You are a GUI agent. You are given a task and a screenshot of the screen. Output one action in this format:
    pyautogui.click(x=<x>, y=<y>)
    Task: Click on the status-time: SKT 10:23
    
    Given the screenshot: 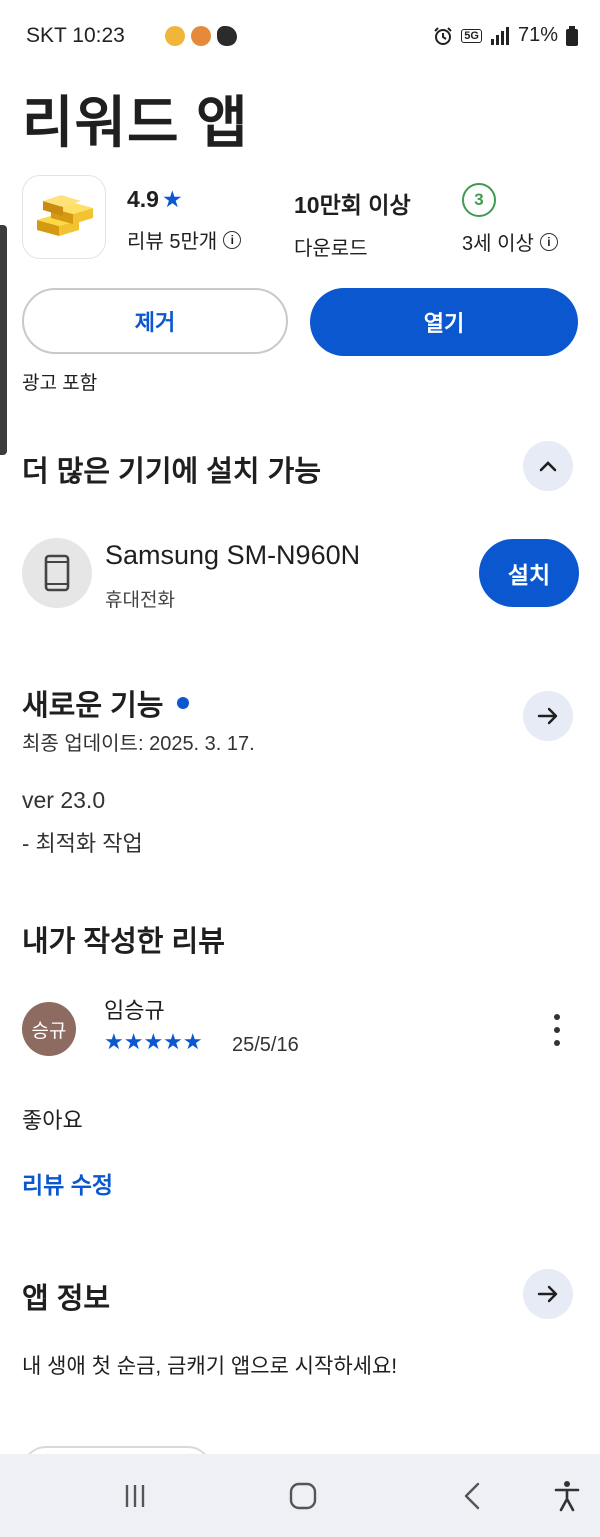 What is the action you would take?
    pyautogui.click(x=75, y=35)
    